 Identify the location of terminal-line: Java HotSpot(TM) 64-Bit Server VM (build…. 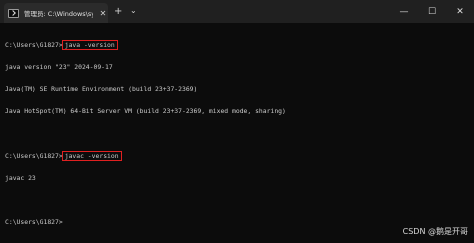
(145, 111).